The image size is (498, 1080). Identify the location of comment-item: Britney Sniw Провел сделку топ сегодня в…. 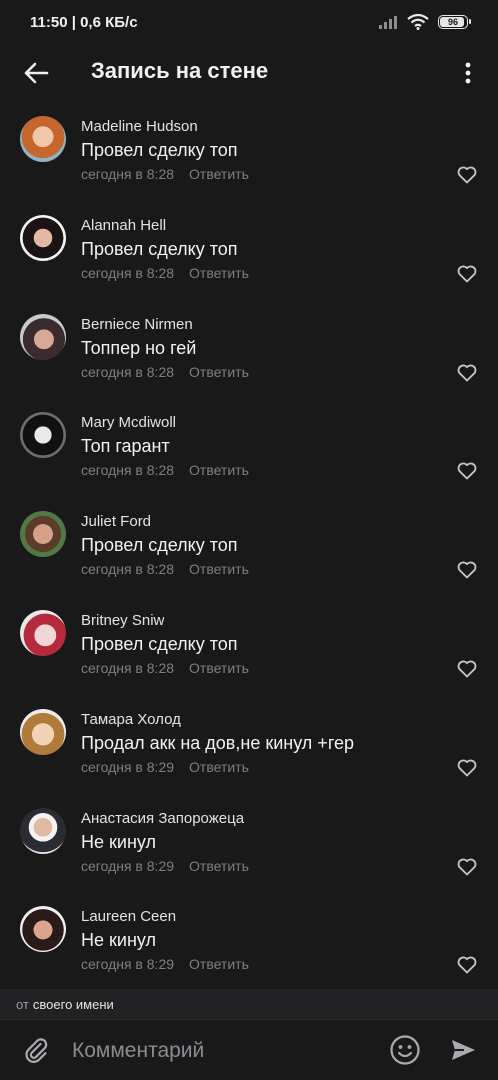
(249, 653).